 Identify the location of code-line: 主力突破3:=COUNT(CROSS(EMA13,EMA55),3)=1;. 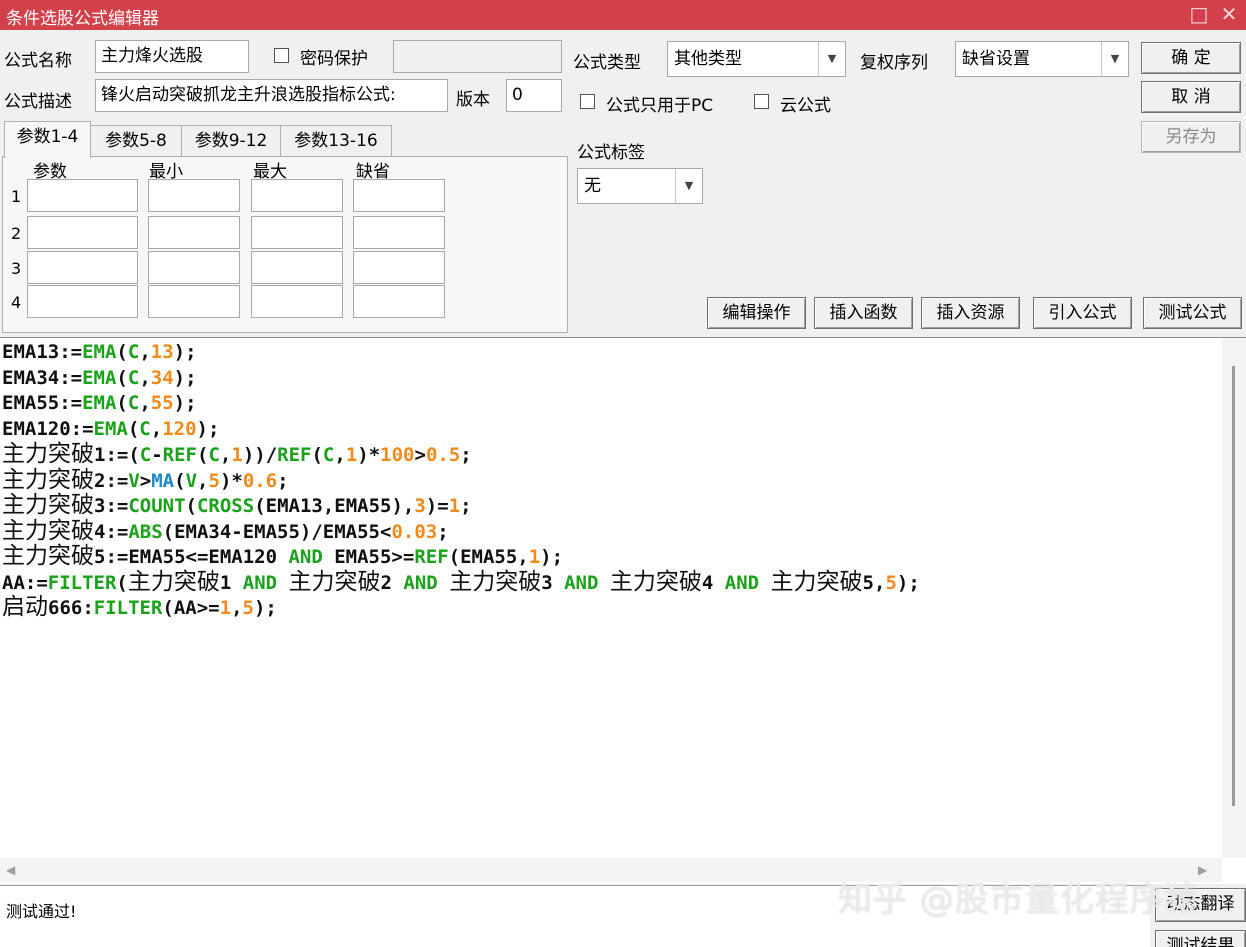
(461, 505).